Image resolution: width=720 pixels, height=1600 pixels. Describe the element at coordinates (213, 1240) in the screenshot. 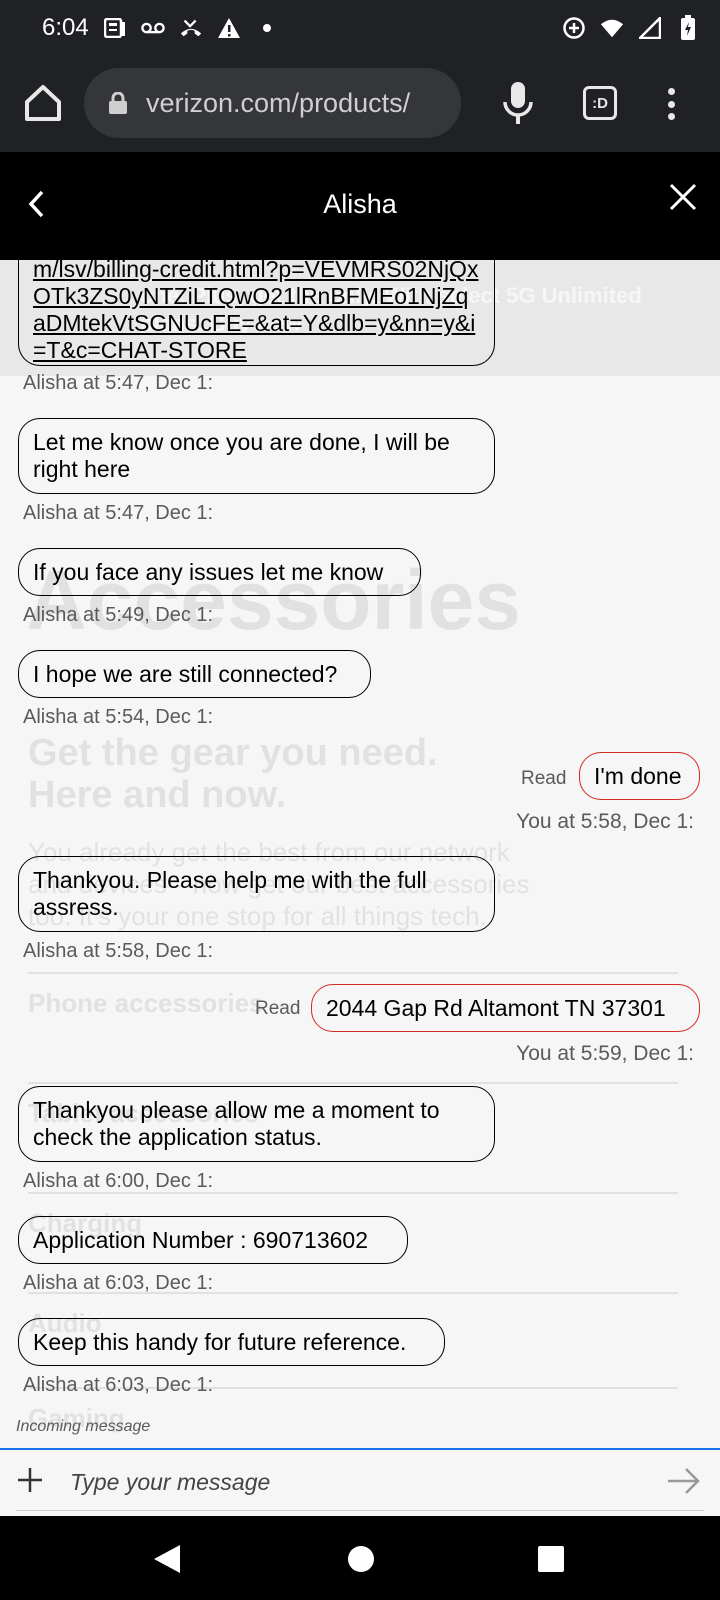

I see `agent-message: Application Number : 690713602` at that location.